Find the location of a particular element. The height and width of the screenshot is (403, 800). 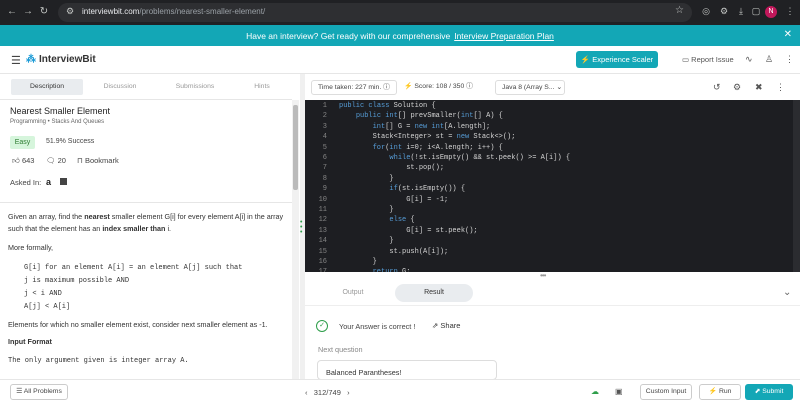

reload-icon: ↻ is located at coordinates (44, 11).